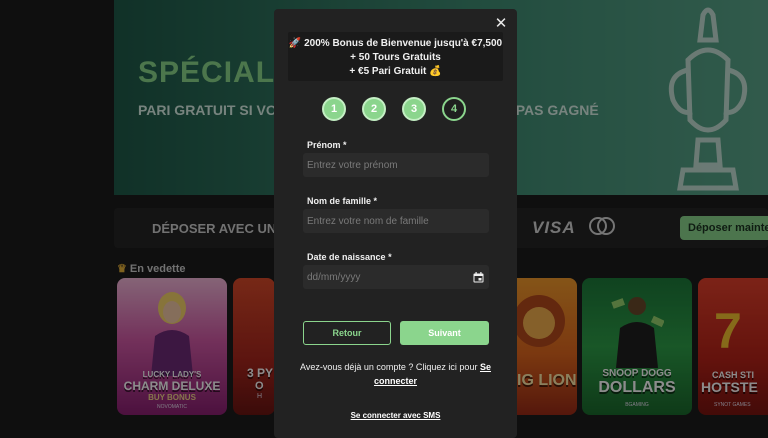  Describe the element at coordinates (501, 24) in the screenshot. I see `close-icon: ✕` at that location.